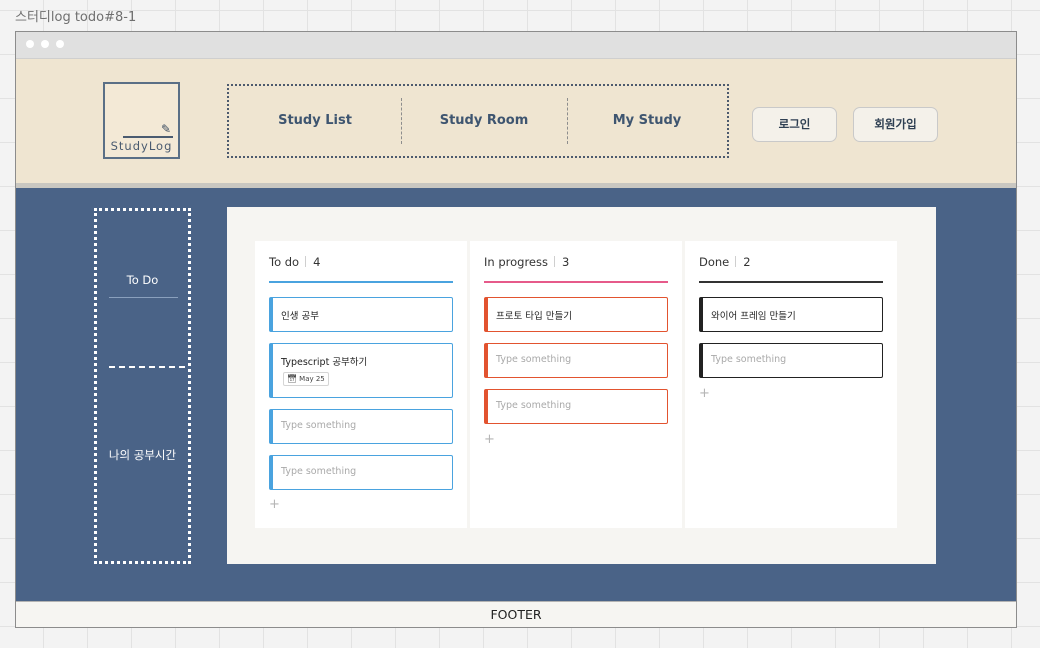 The height and width of the screenshot is (648, 1040). I want to click on column-count: 4, so click(317, 262).